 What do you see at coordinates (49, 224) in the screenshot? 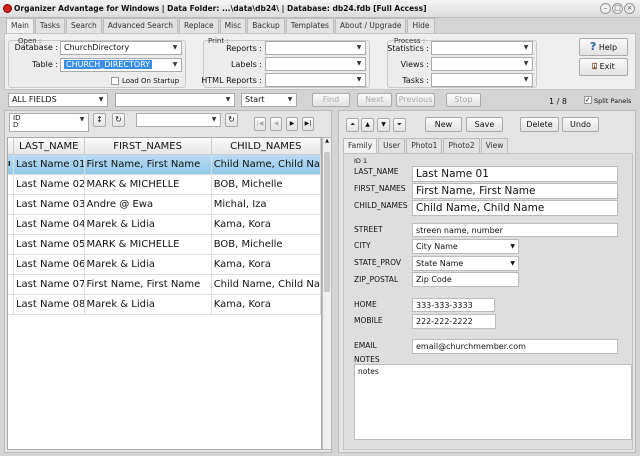
I see `last-name-cell: Last Name 04` at bounding box center [49, 224].